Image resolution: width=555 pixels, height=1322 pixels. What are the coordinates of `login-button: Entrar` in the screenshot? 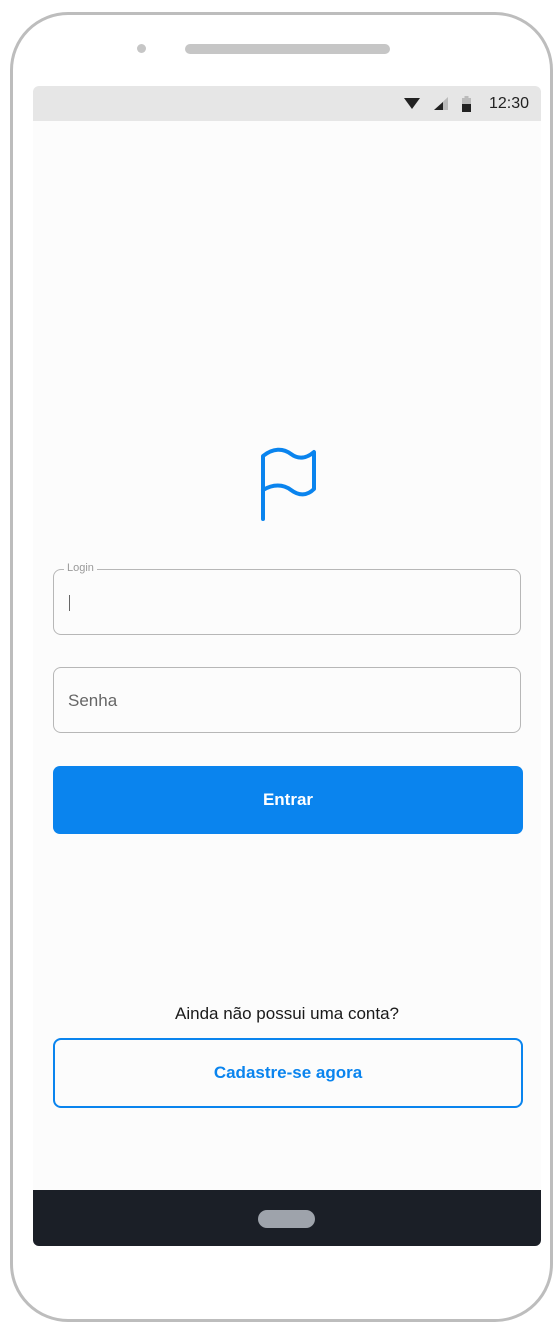 It's located at (288, 800).